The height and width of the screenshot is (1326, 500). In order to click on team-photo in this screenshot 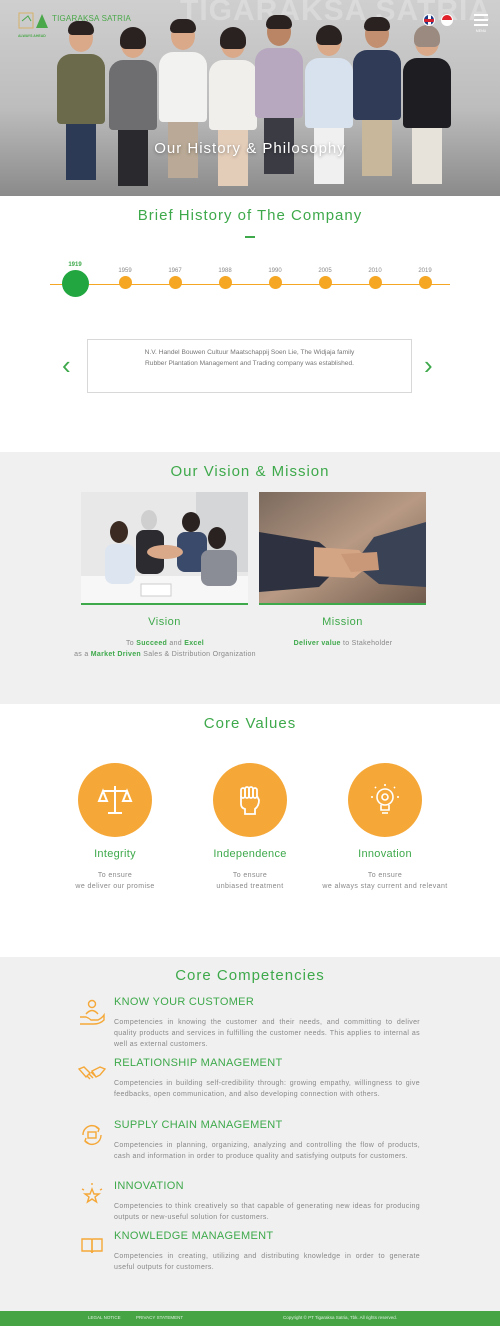, I will do `click(255, 105)`.